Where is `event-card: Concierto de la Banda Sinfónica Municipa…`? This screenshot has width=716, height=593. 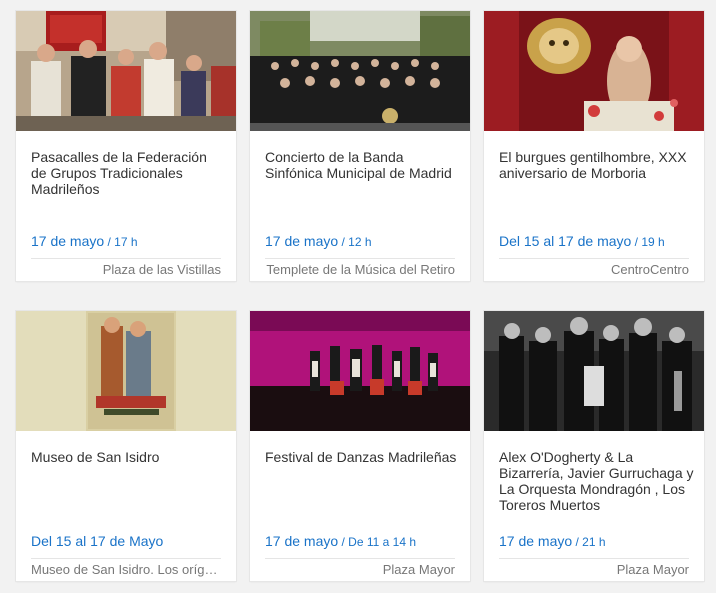 event-card: Concierto de la Banda Sinfónica Municipa… is located at coordinates (360, 146).